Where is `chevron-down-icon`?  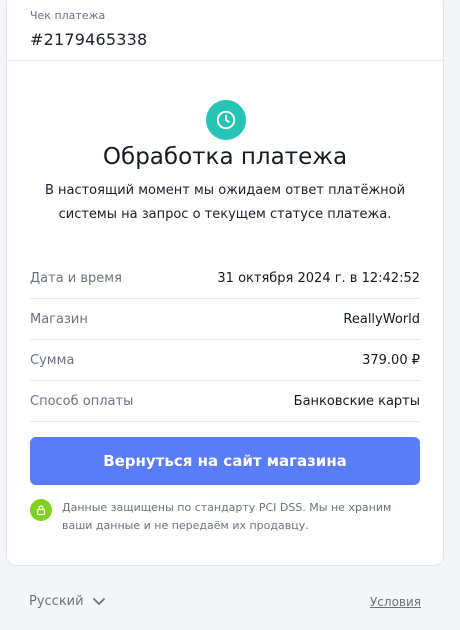 chevron-down-icon is located at coordinates (98, 601).